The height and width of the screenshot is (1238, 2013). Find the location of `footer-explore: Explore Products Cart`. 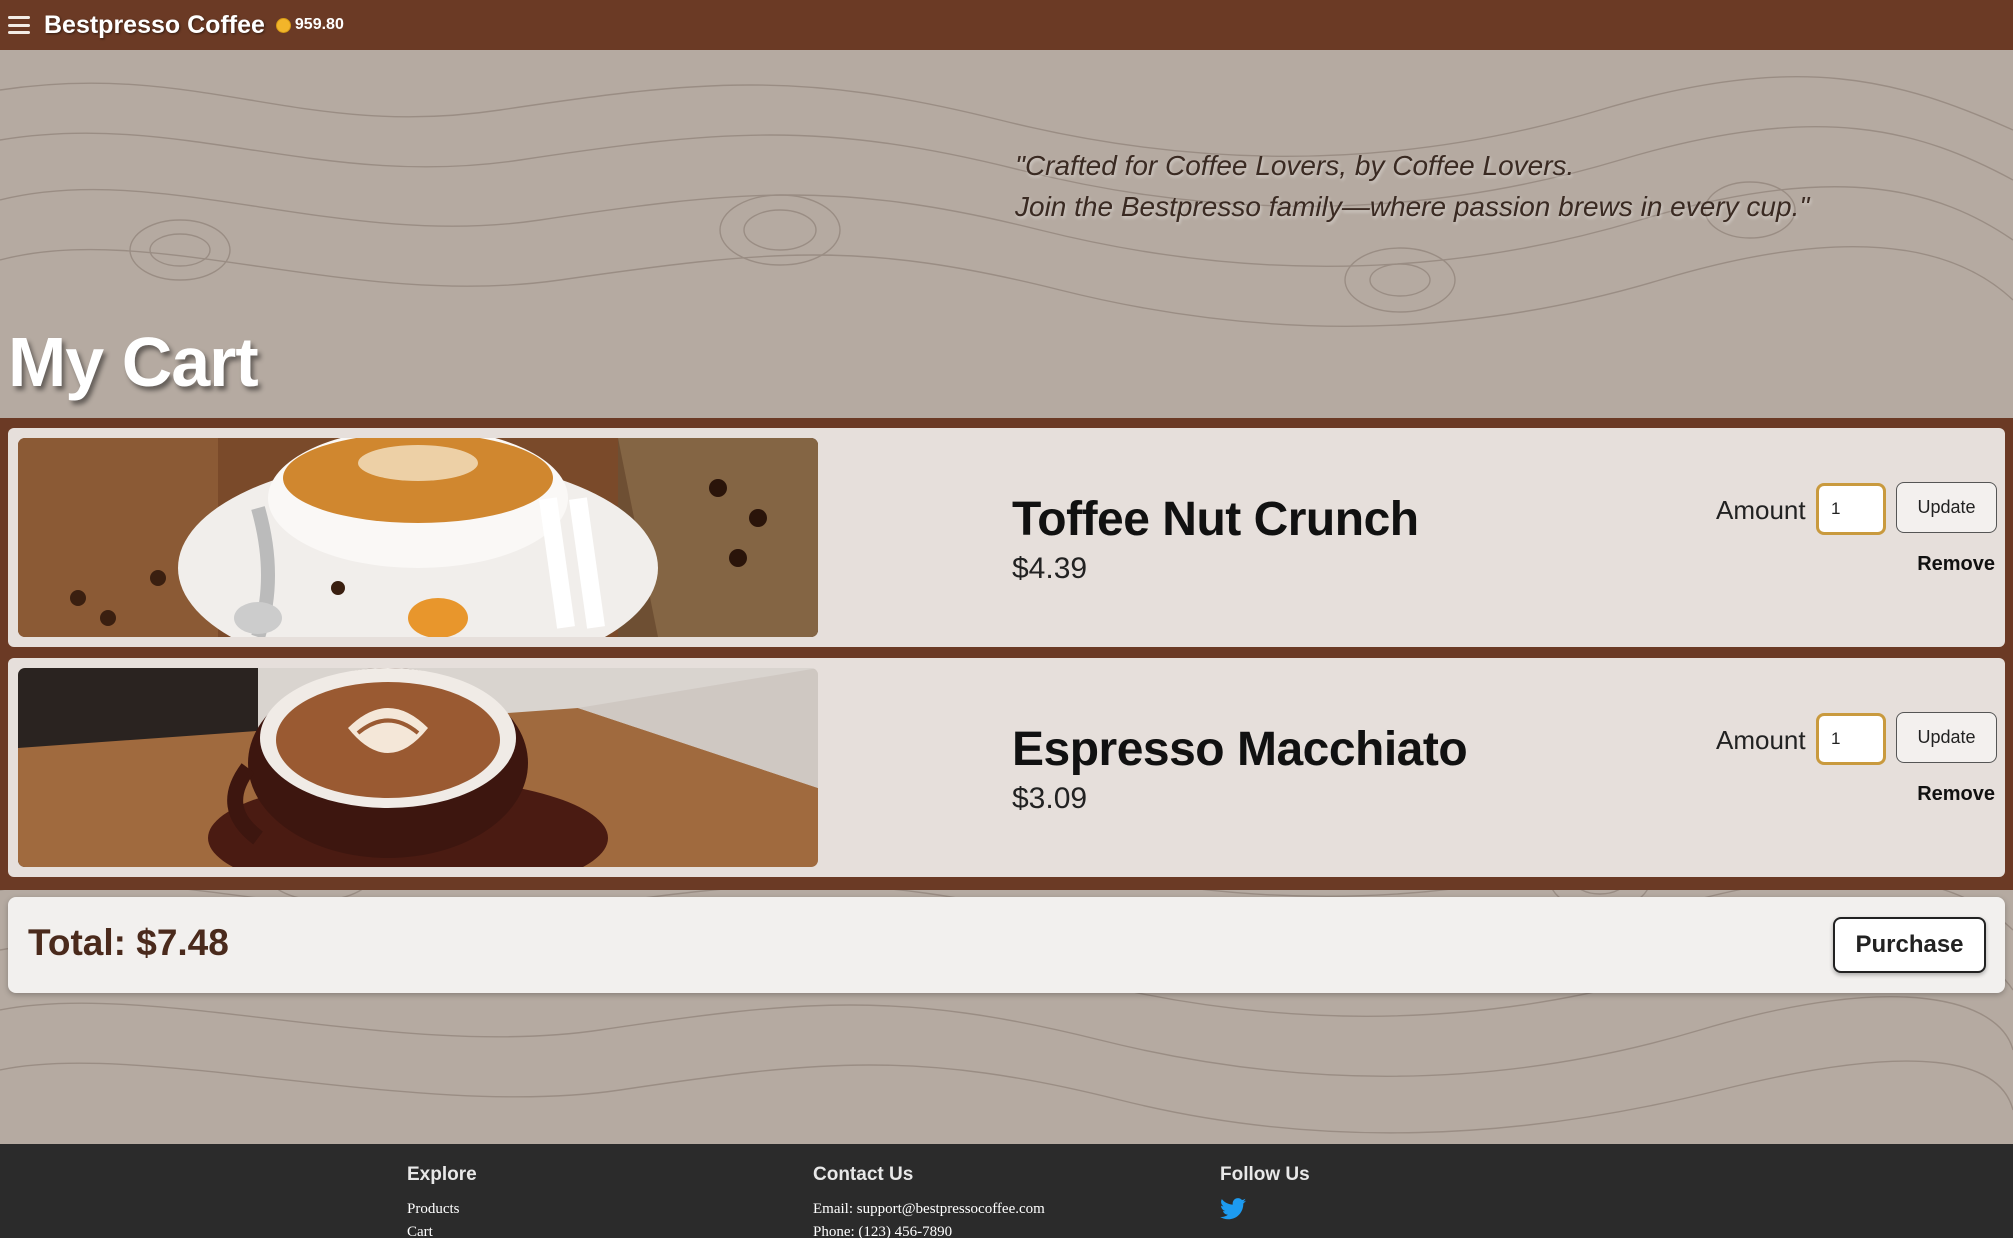

footer-explore: Explore Products Cart is located at coordinates (442, 1201).